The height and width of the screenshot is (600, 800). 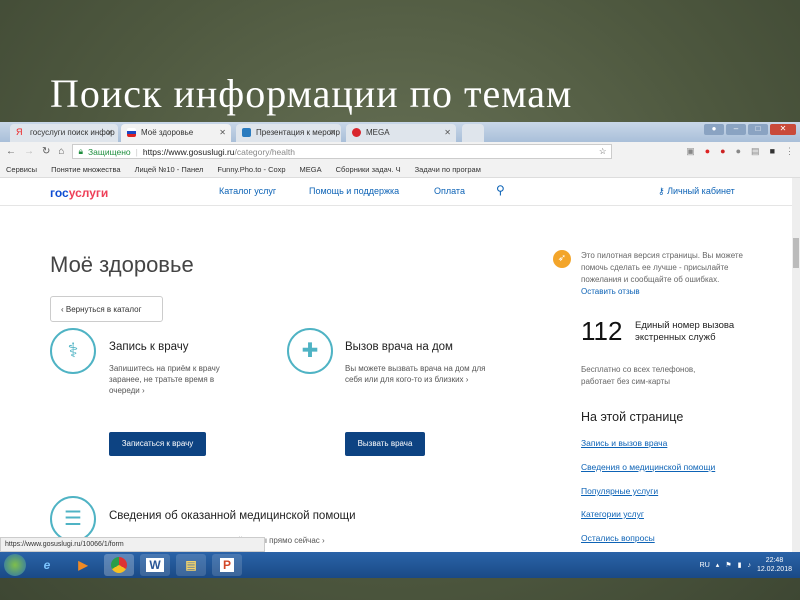 What do you see at coordinates (399, 347) in the screenshot?
I see `card-title: Вызов врача на дом` at bounding box center [399, 347].